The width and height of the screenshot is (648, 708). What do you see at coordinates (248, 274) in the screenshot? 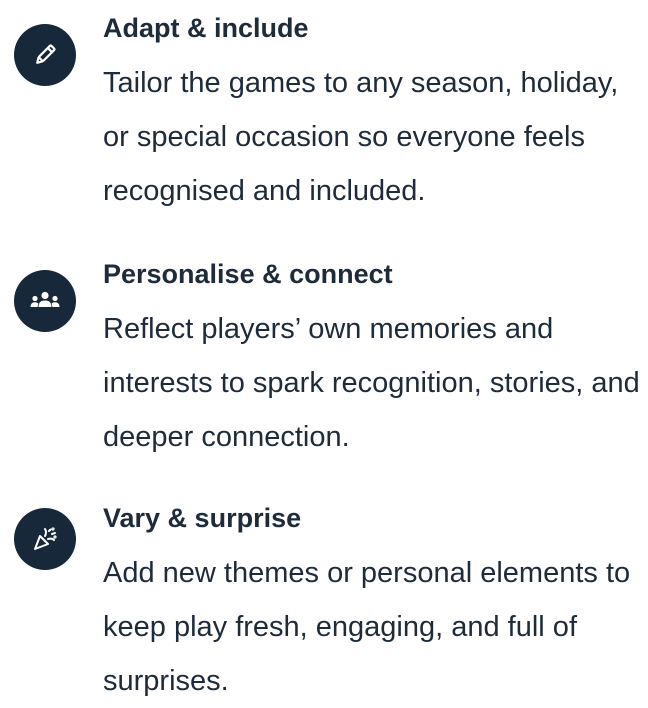
I see `feature-title: Personalise & connect` at bounding box center [248, 274].